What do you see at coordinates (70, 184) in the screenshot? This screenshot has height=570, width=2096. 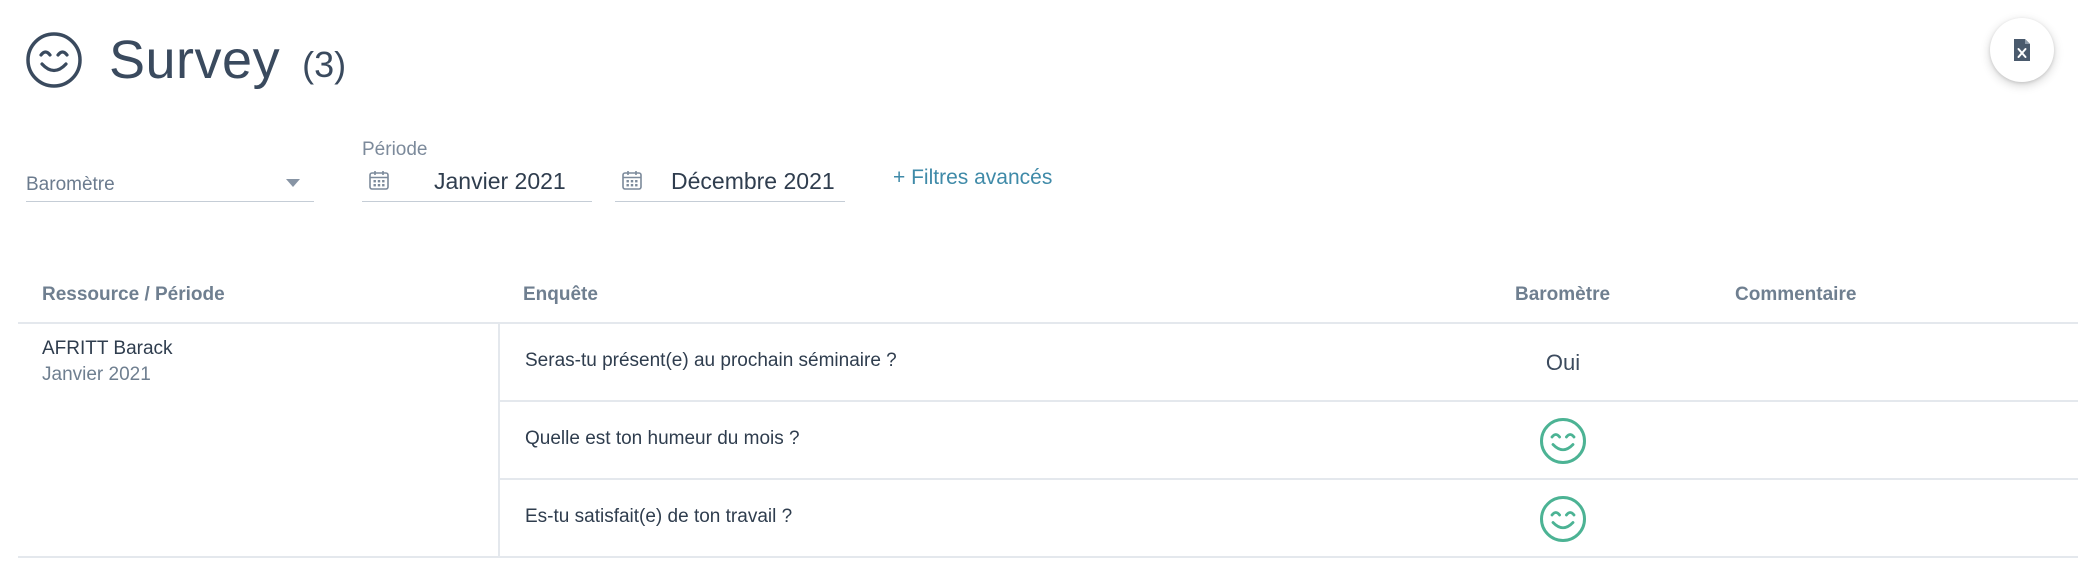 I see `barometer-select-value: Baromètre` at bounding box center [70, 184].